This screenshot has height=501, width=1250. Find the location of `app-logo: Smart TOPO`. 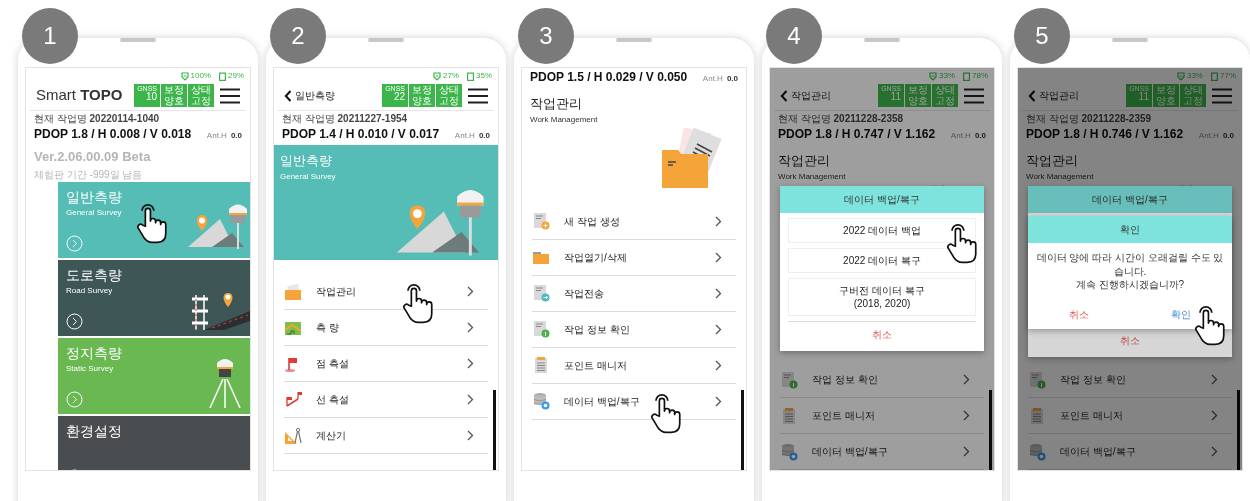

app-logo: Smart TOPO is located at coordinates (79, 95).